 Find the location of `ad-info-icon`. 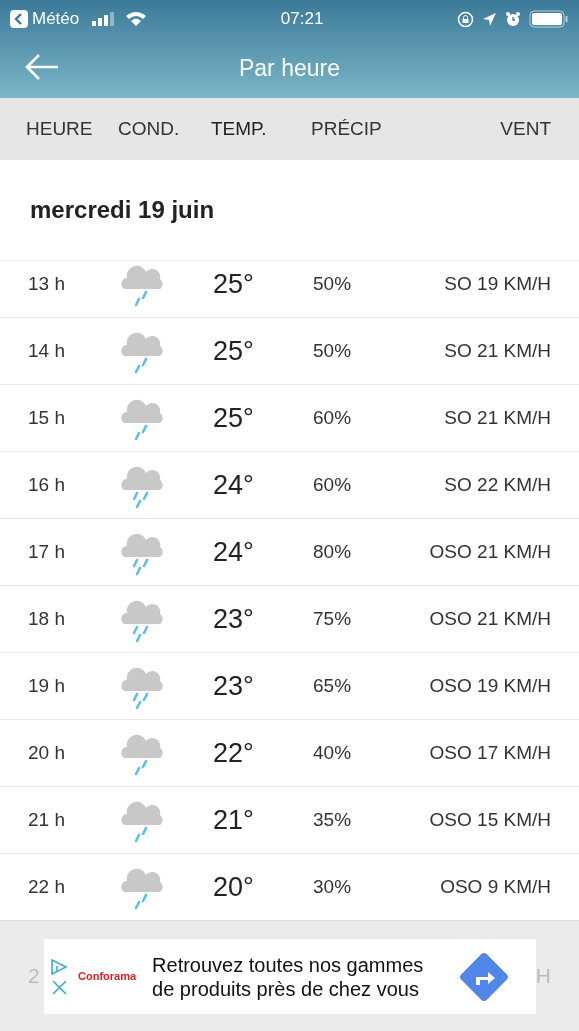

ad-info-icon is located at coordinates (59, 967).